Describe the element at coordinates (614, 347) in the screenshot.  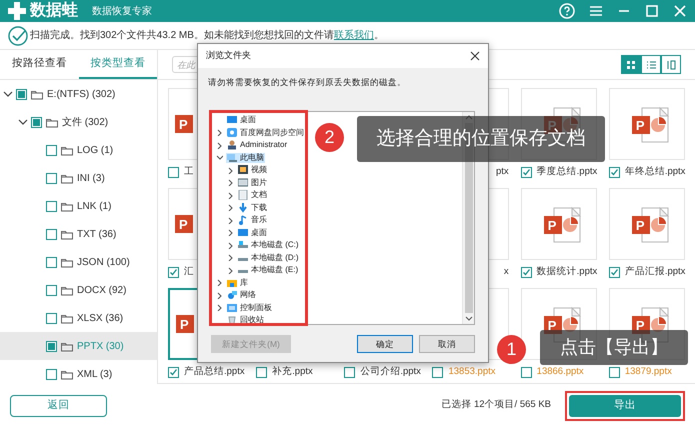
I see `callout-tooltip: 点击【导出】` at that location.